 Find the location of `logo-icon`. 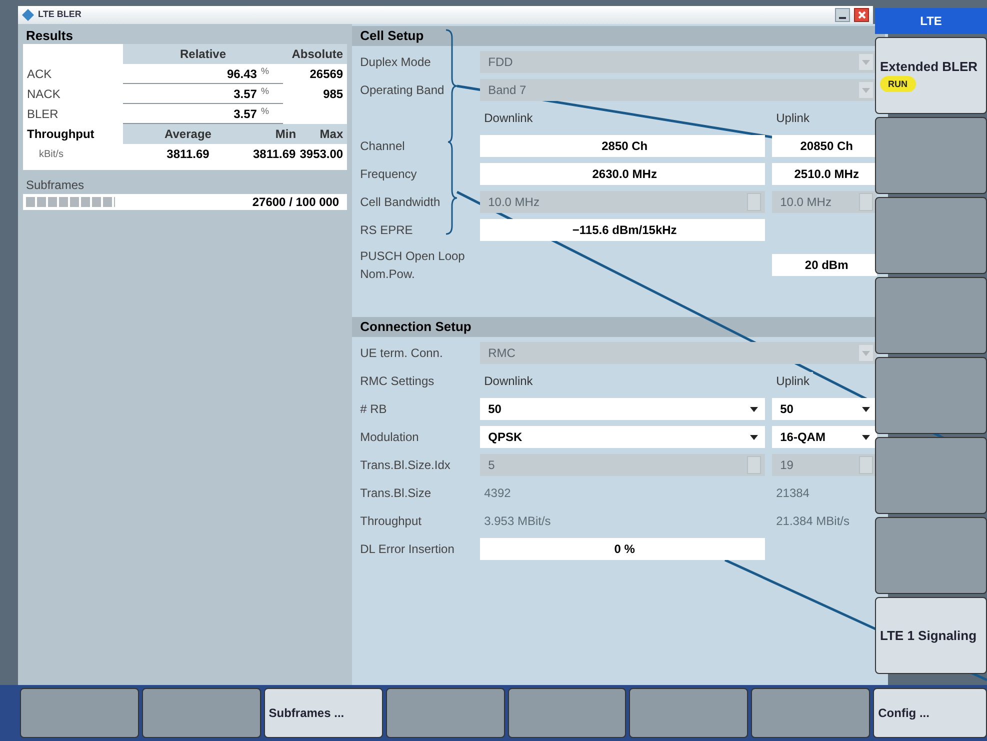

logo-icon is located at coordinates (28, 15).